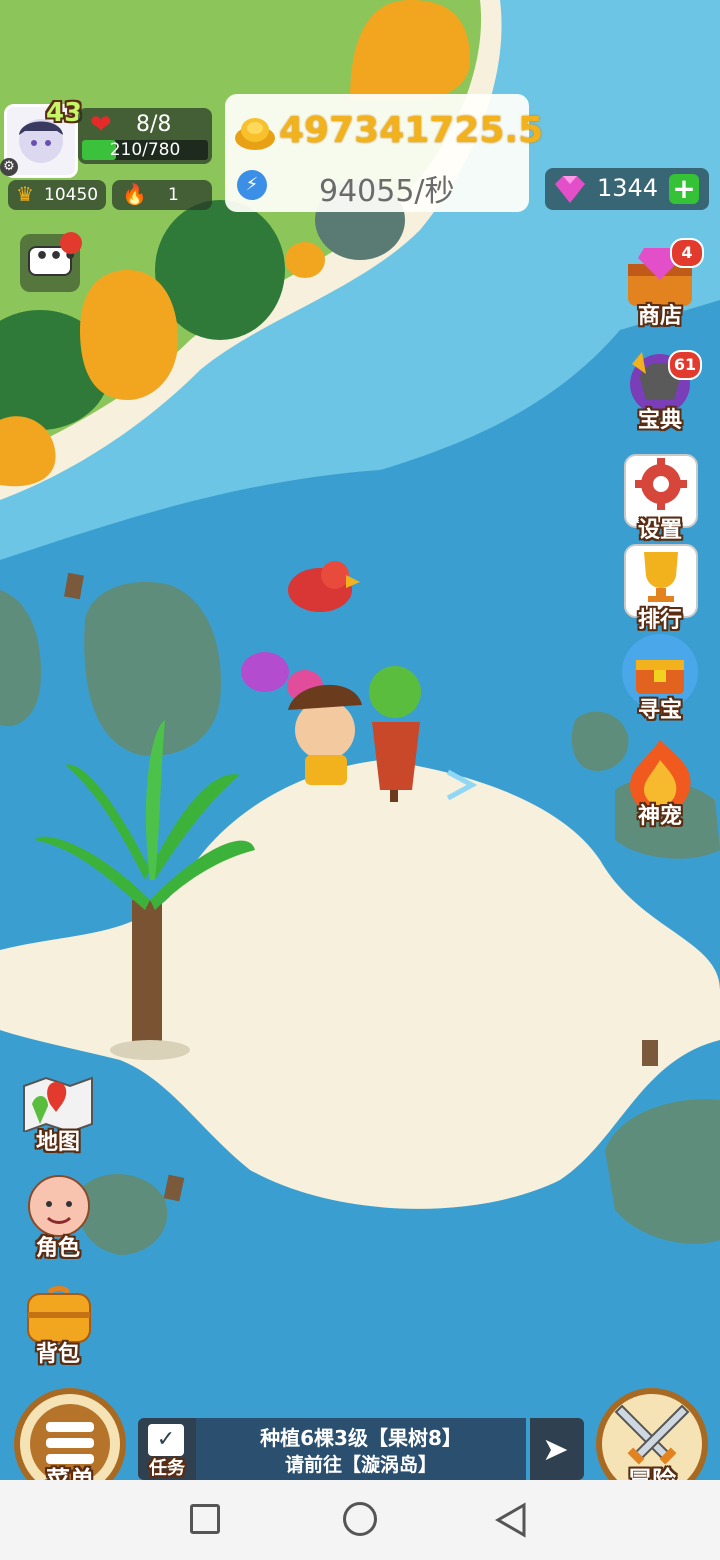 The image size is (720, 1560). I want to click on fire-value: 1, so click(173, 195).